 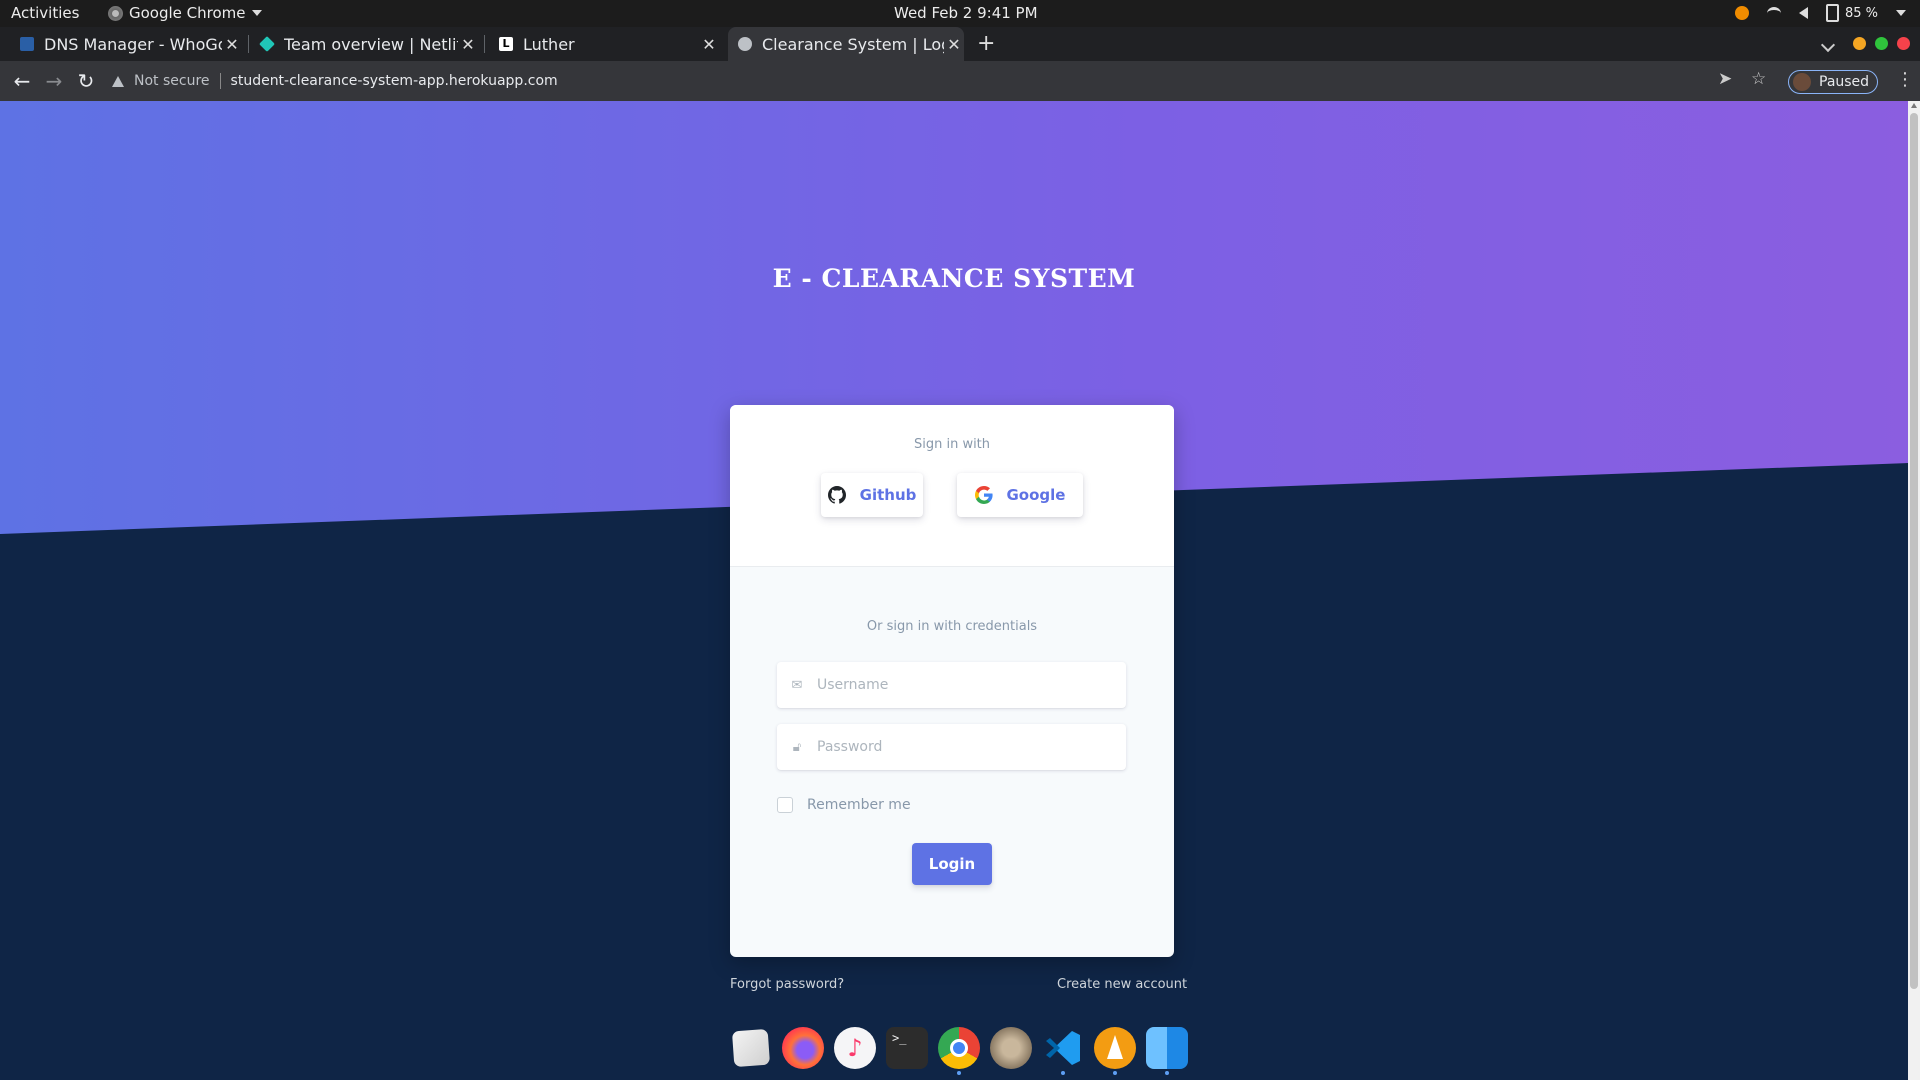 I want to click on update-notifier-icon, so click(x=1741, y=13).